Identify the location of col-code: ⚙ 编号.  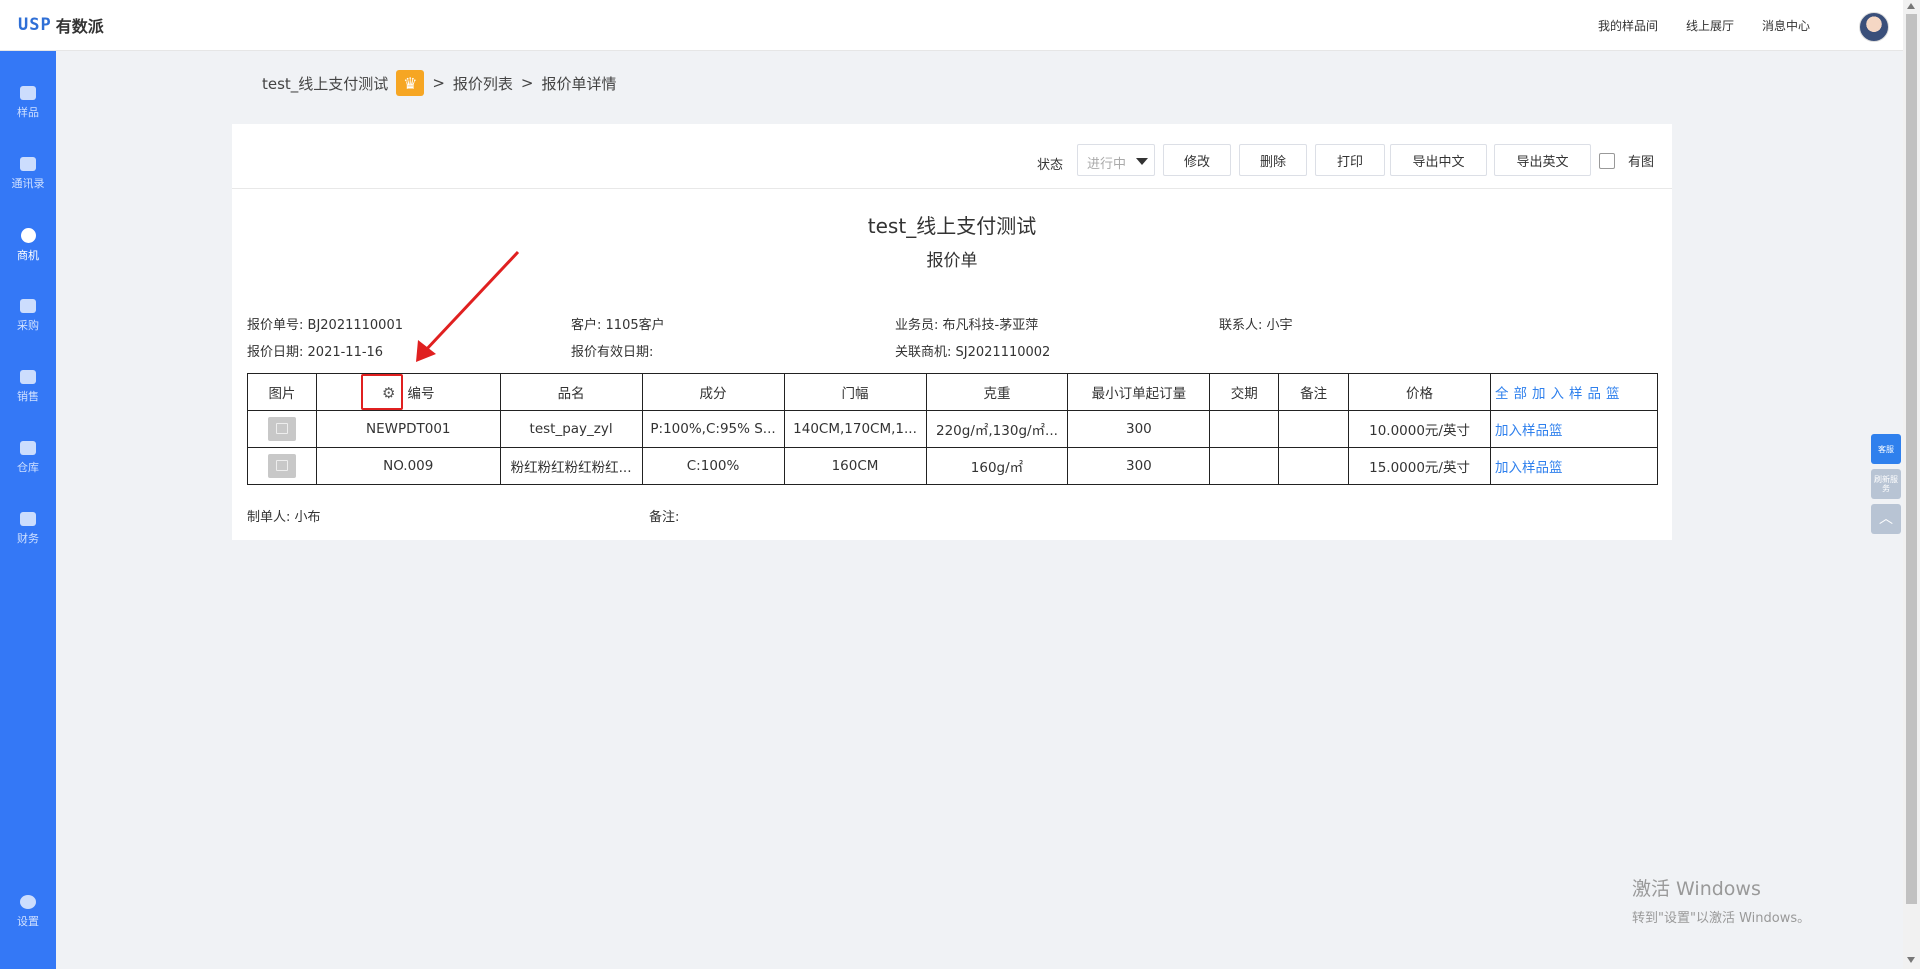
(408, 392).